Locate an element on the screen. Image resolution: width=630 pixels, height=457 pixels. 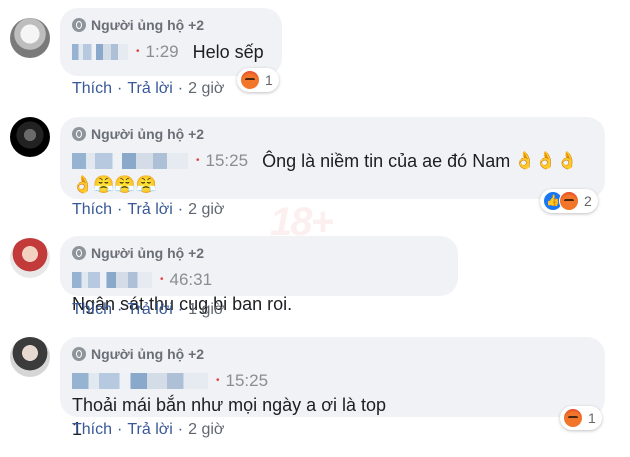
reactions-summary: 👍 2 is located at coordinates (569, 201).